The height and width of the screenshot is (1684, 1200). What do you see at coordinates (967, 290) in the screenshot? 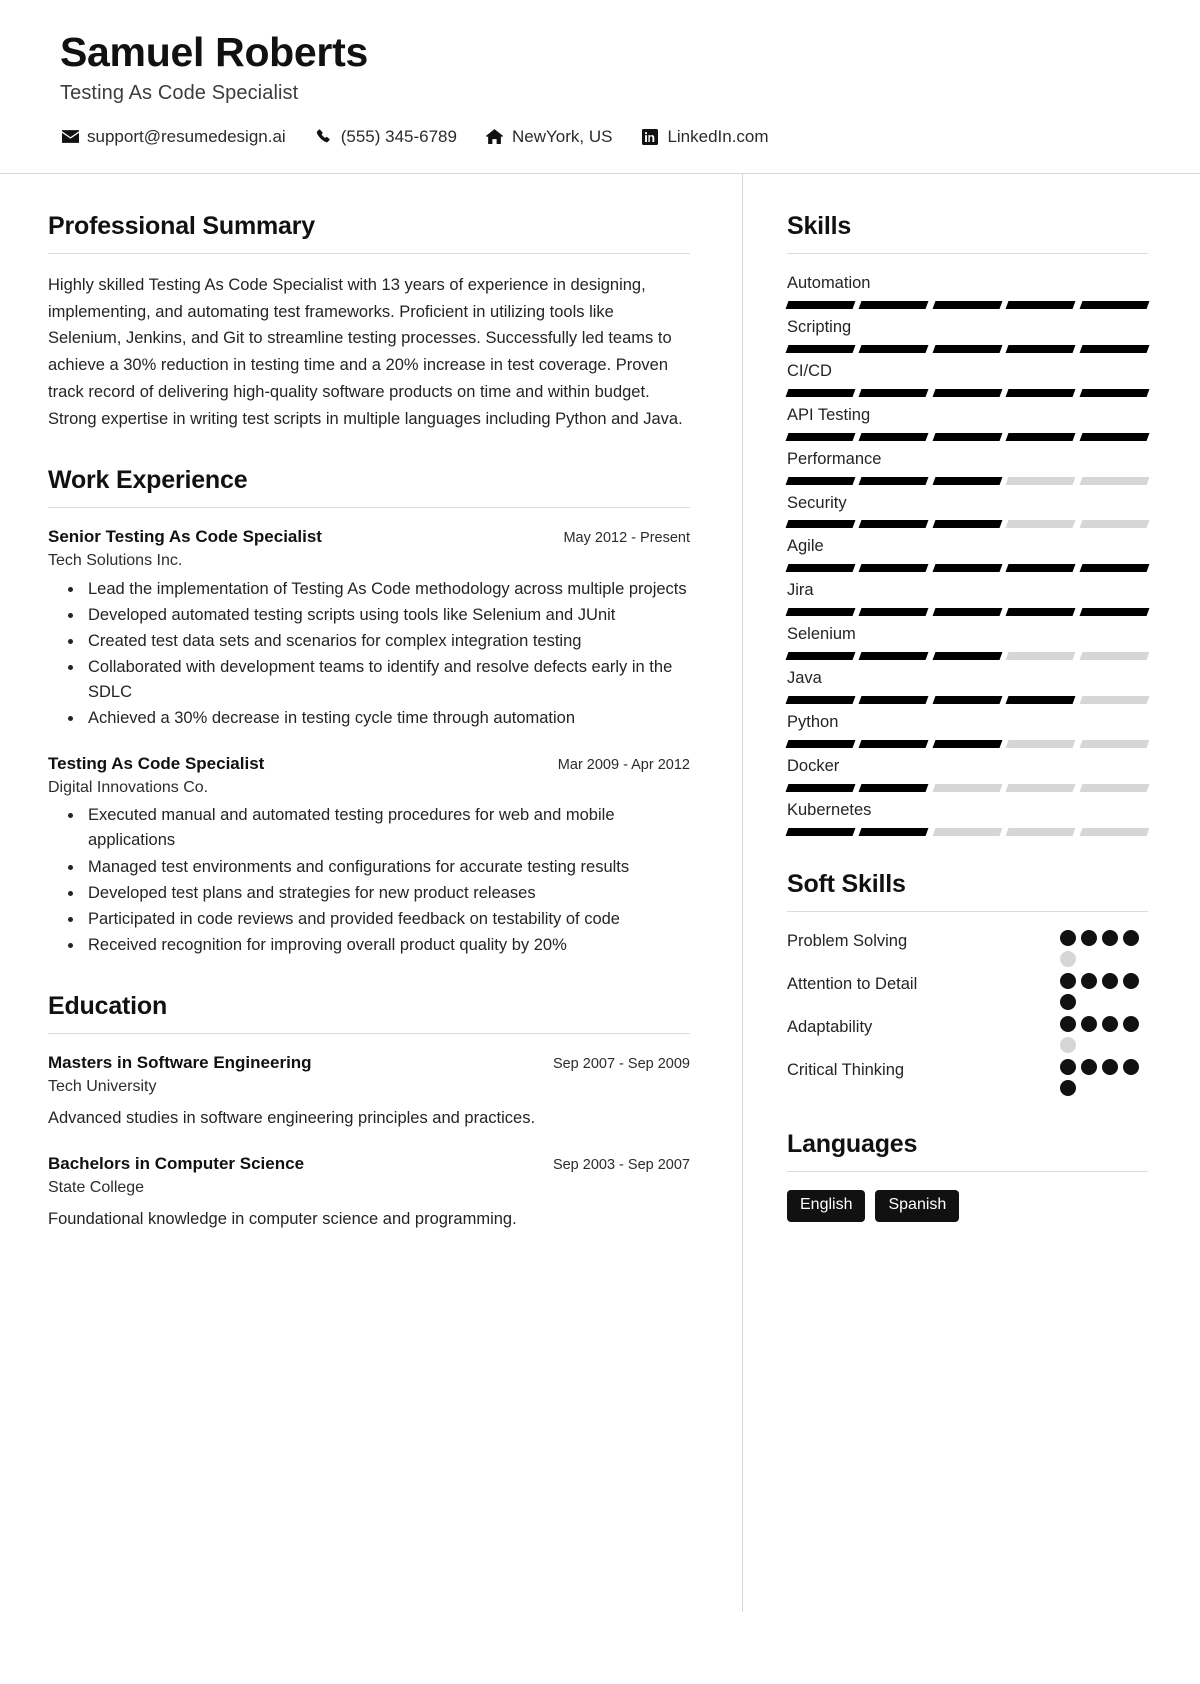
I see `skill-item: Automation` at bounding box center [967, 290].